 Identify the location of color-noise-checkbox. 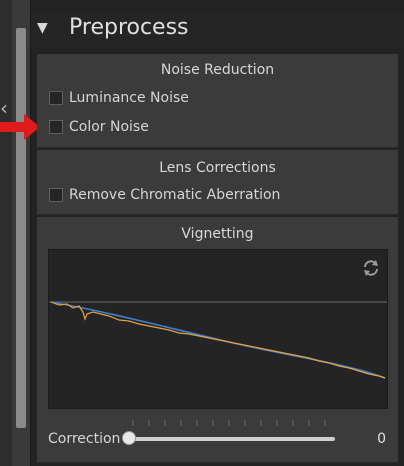
(56, 127).